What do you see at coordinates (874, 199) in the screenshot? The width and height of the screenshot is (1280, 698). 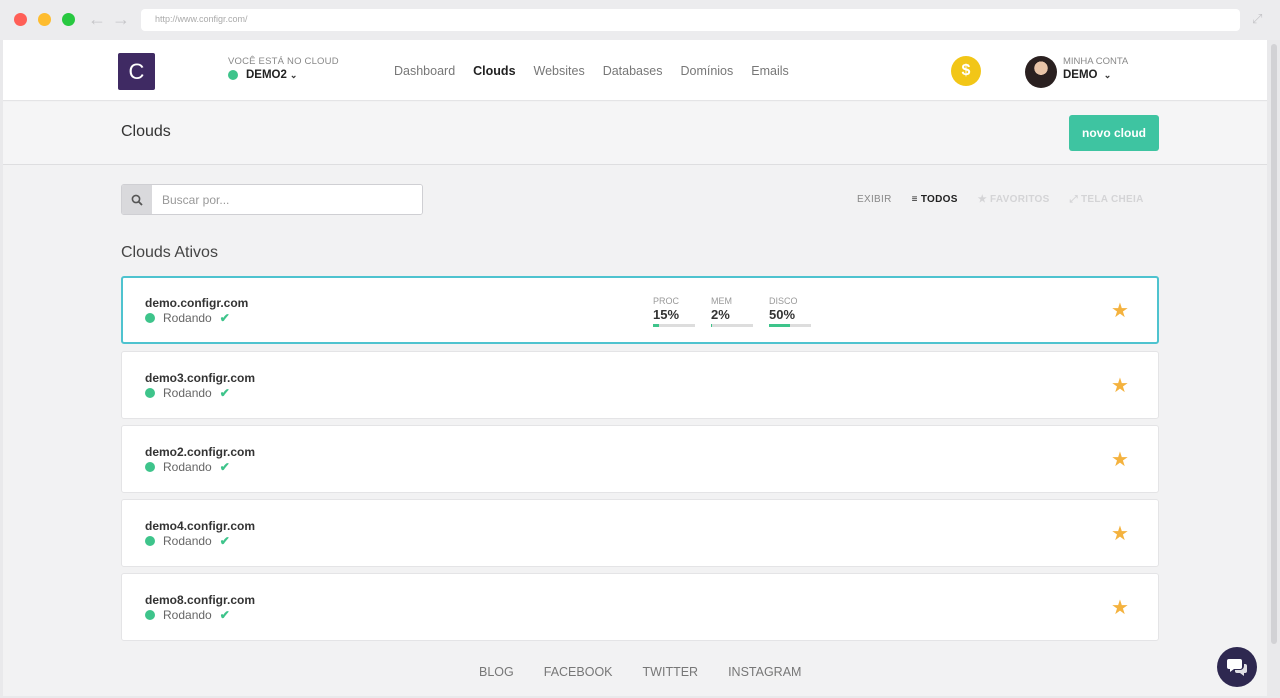 I see `filter-label: EXIBIR` at bounding box center [874, 199].